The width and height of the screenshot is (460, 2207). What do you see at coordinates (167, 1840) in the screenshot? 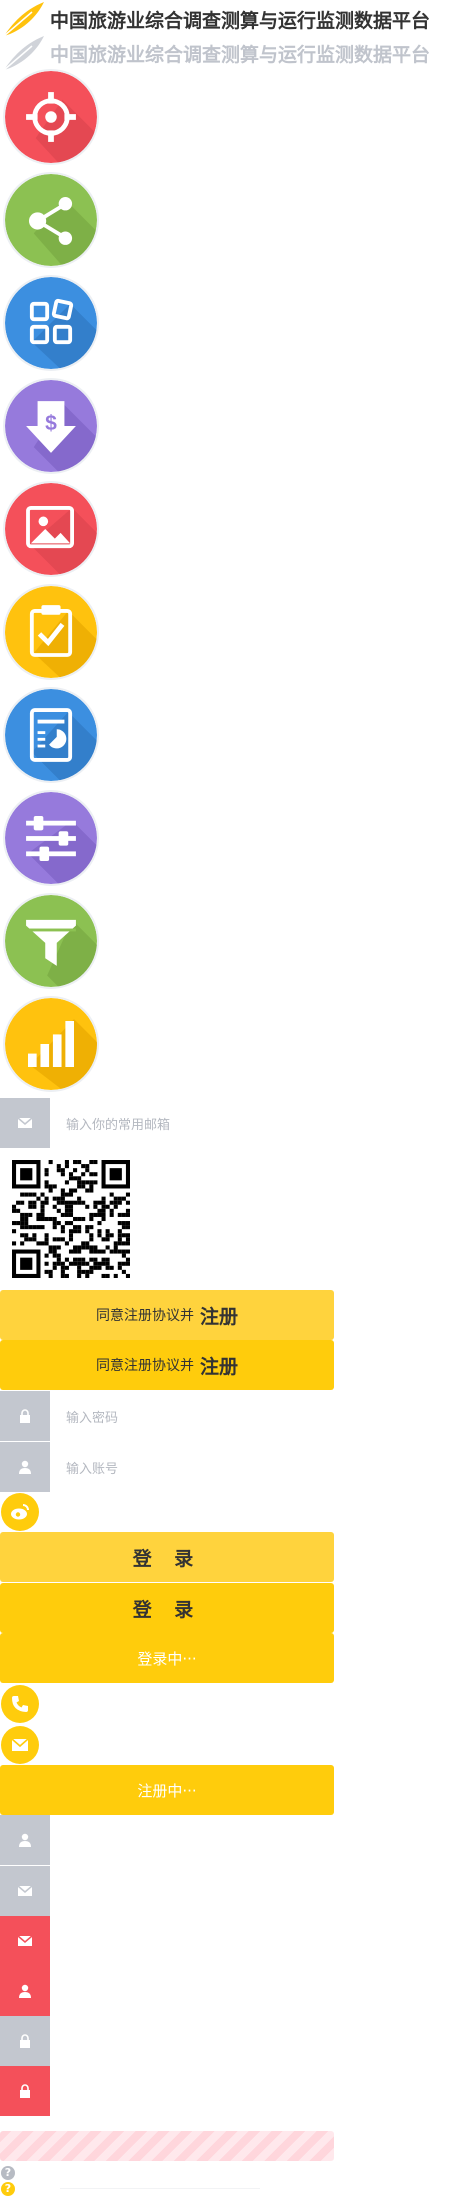
I see `account-field-empty` at bounding box center [167, 1840].